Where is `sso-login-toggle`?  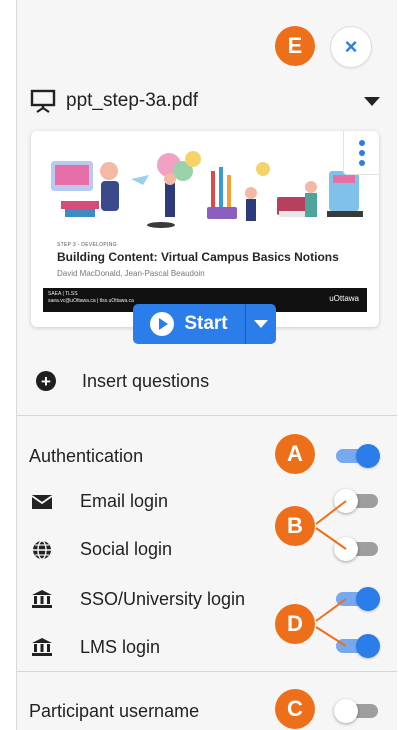 sso-login-toggle is located at coordinates (357, 599).